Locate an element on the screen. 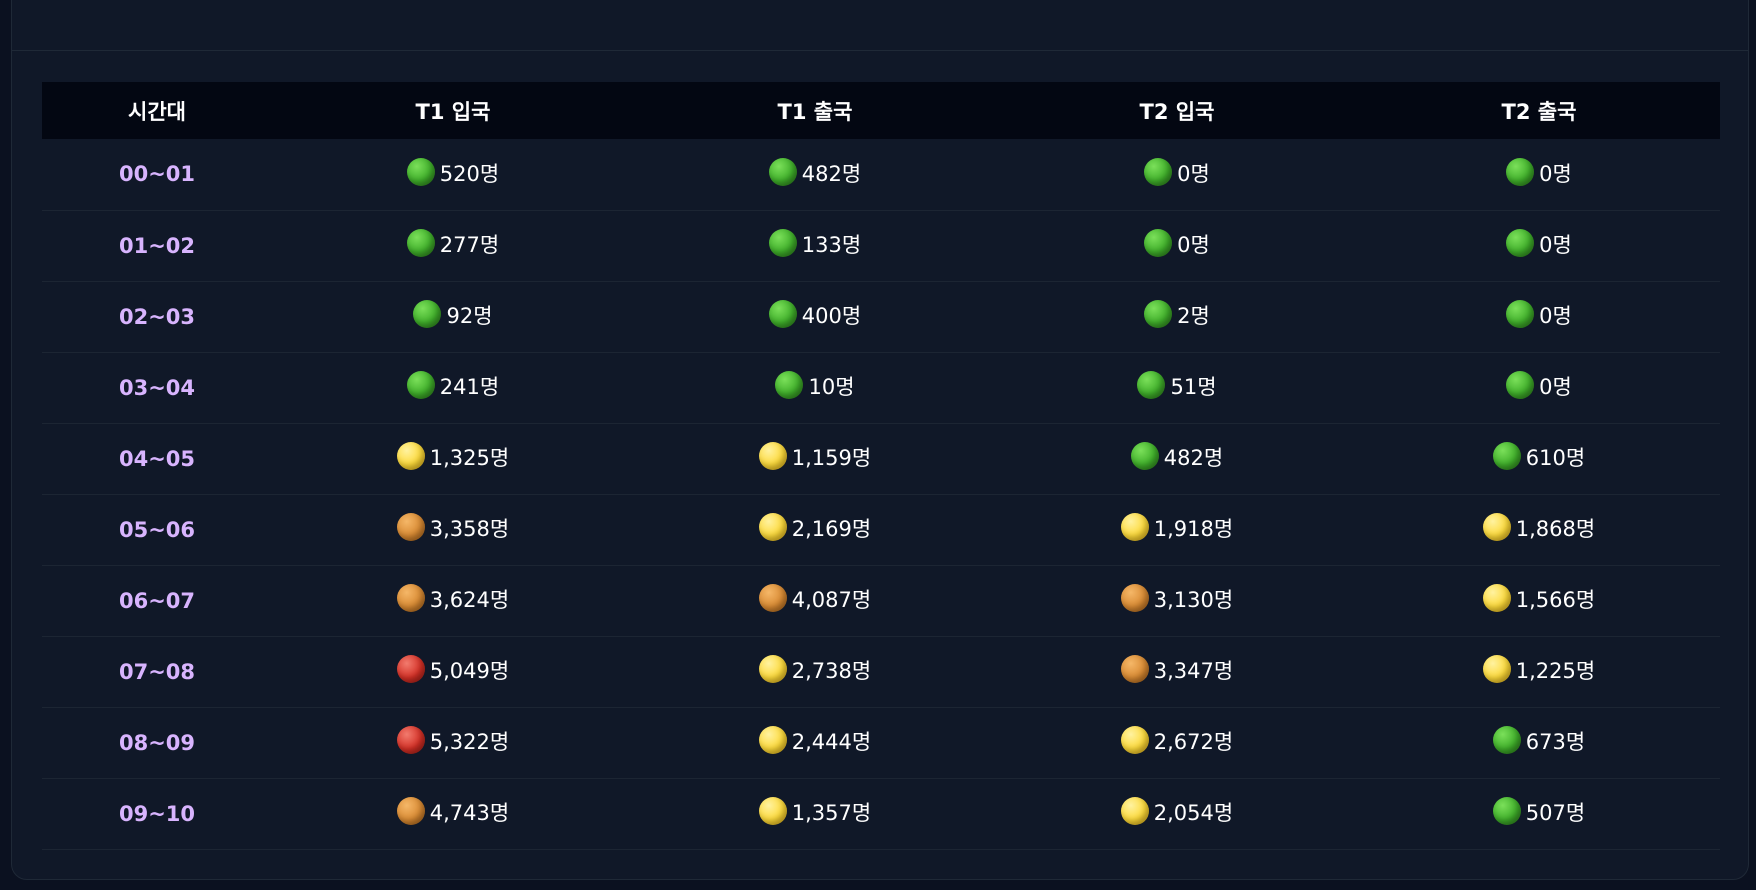  time-slot-cell: 01~02 is located at coordinates (157, 245).